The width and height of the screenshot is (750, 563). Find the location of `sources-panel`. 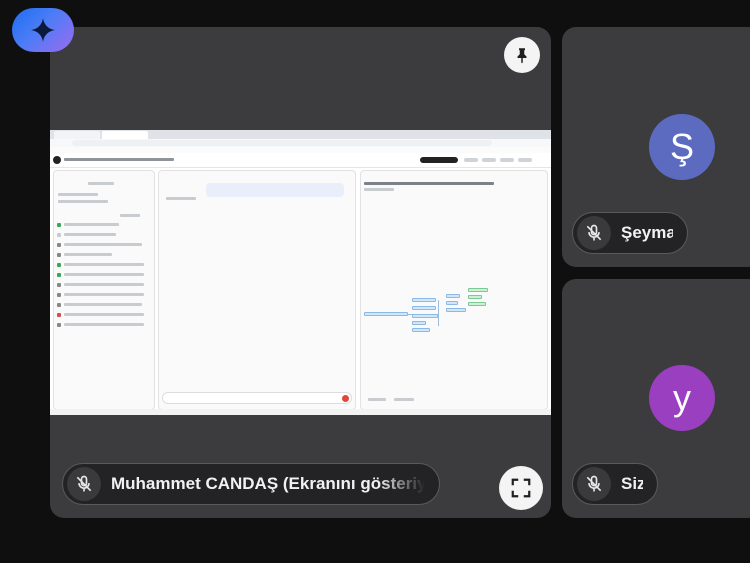

sources-panel is located at coordinates (104, 290).